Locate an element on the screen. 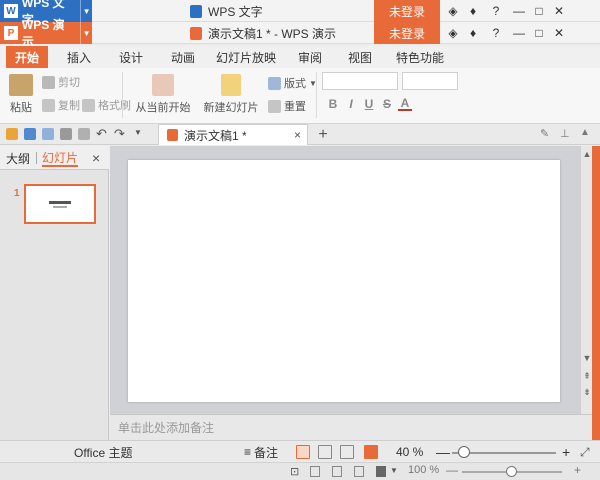 This screenshot has width=600, height=480. zoom-in-button: + is located at coordinates (566, 452).